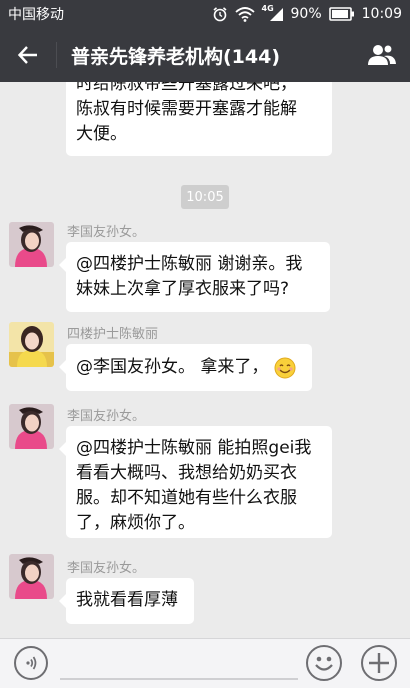  I want to click on voice-input-button, so click(31, 663).